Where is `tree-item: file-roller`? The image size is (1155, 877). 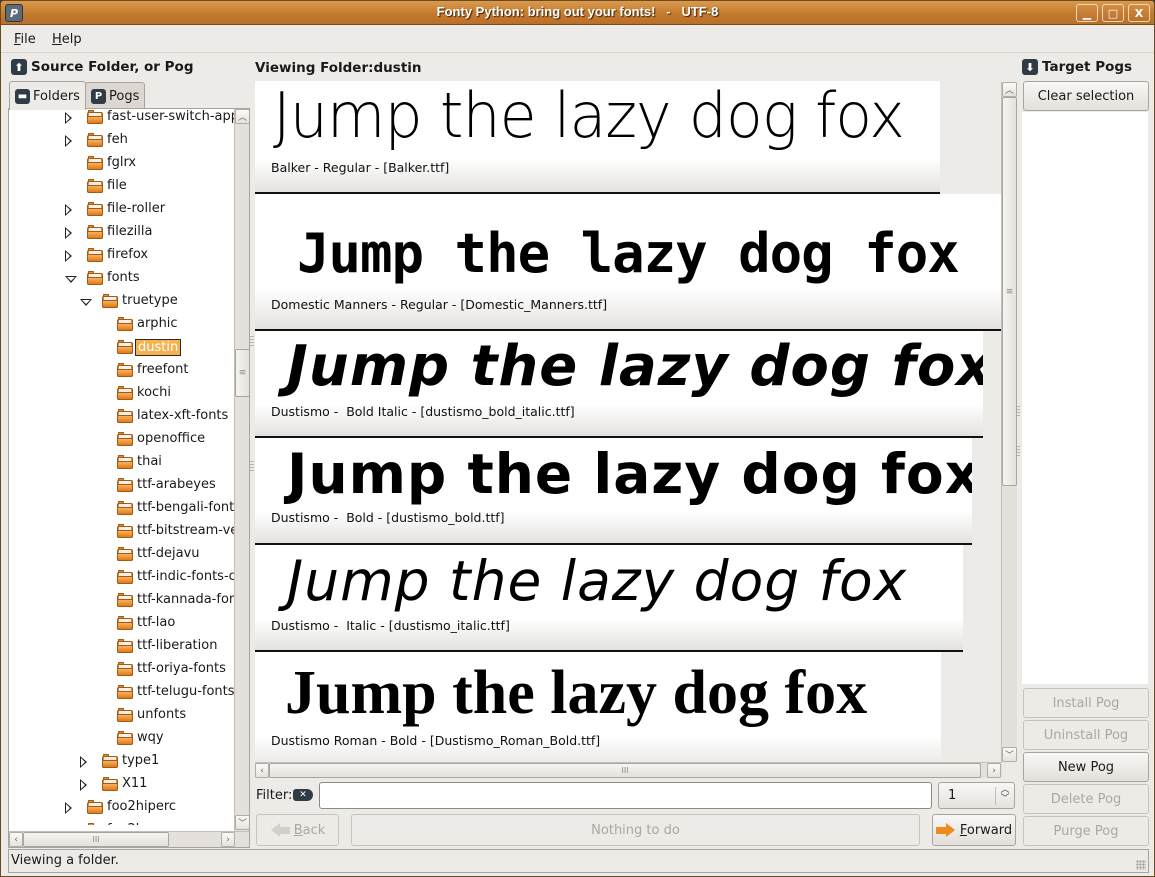 tree-item: file-roller is located at coordinates (121, 209).